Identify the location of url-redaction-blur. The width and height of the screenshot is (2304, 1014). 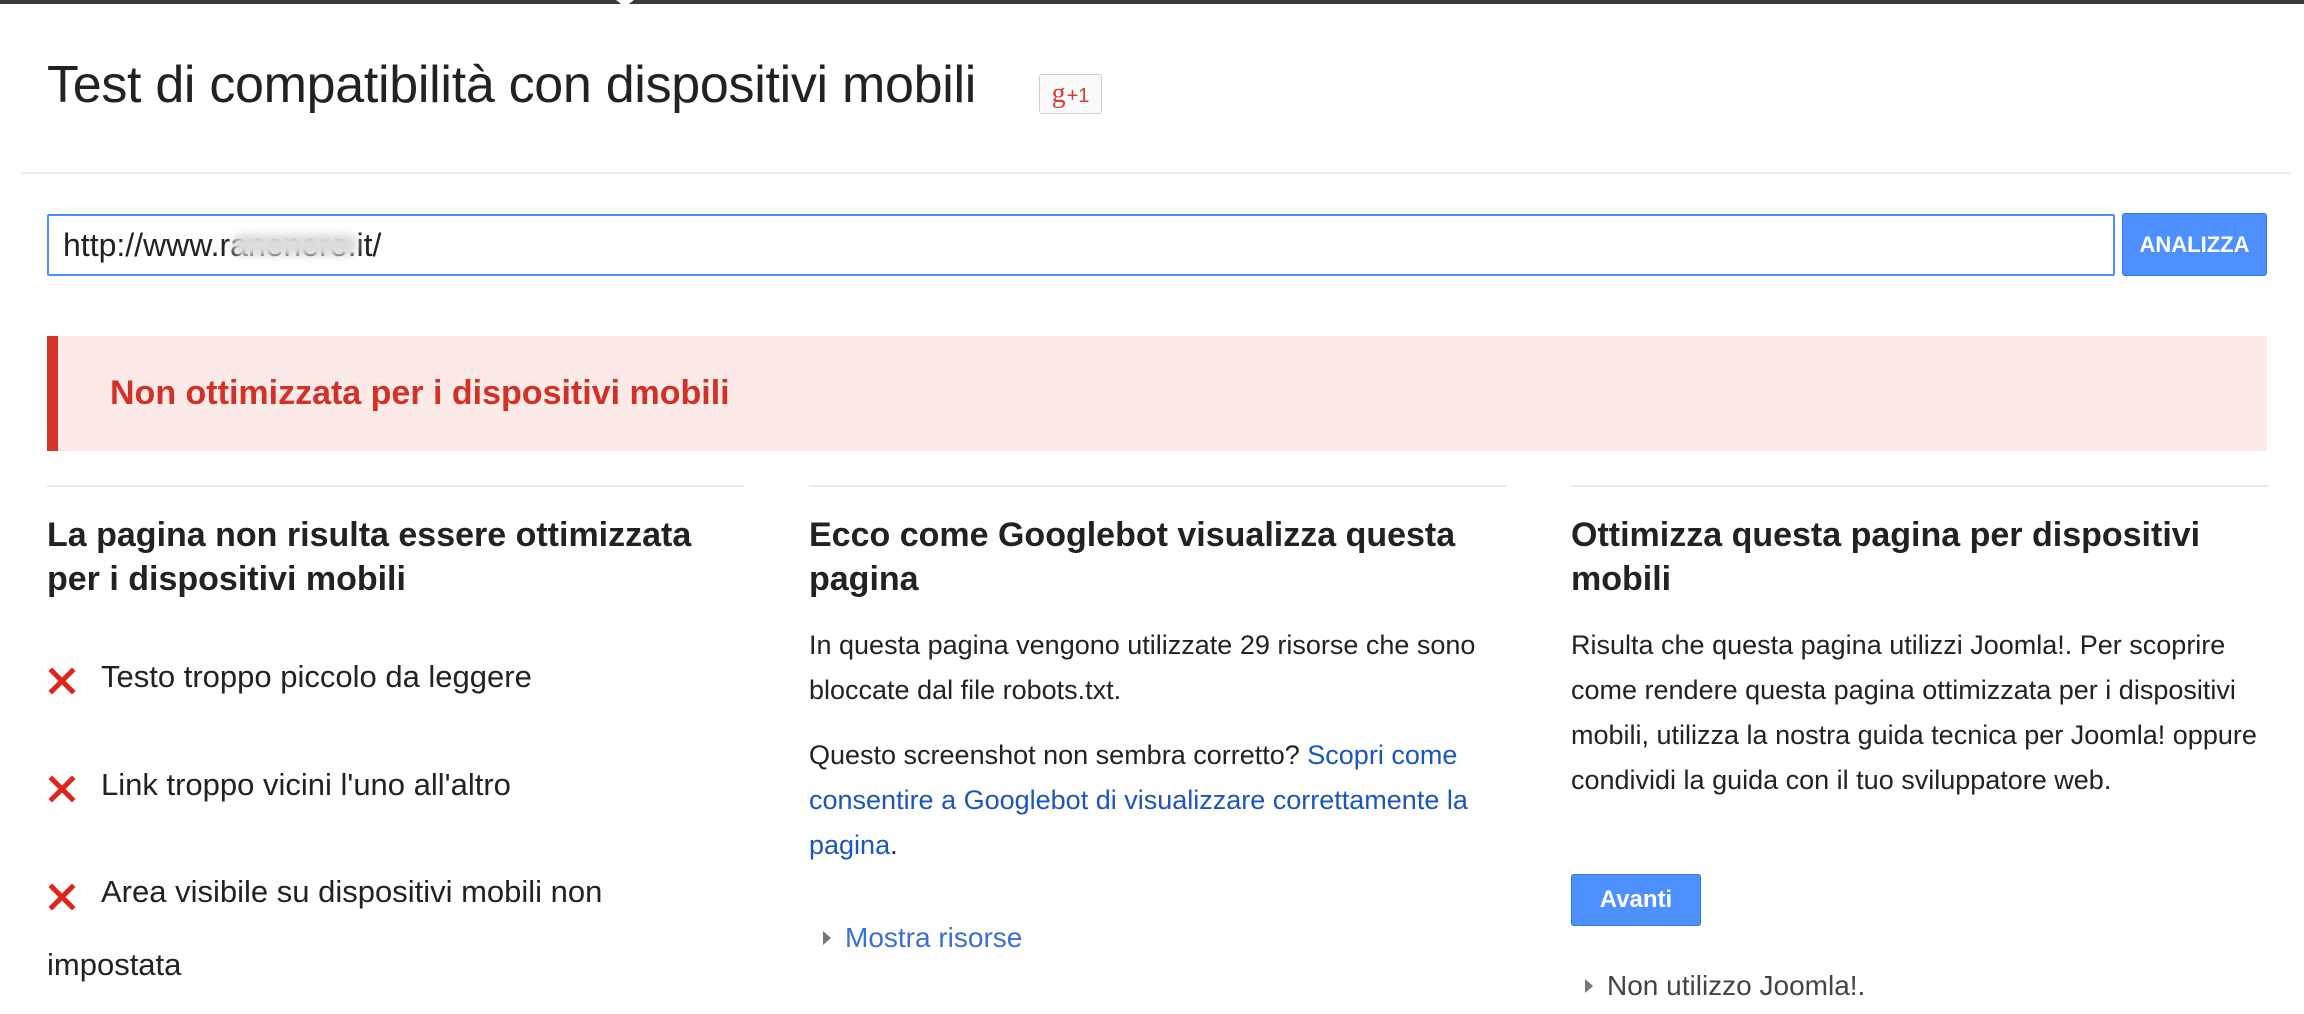
(295, 245).